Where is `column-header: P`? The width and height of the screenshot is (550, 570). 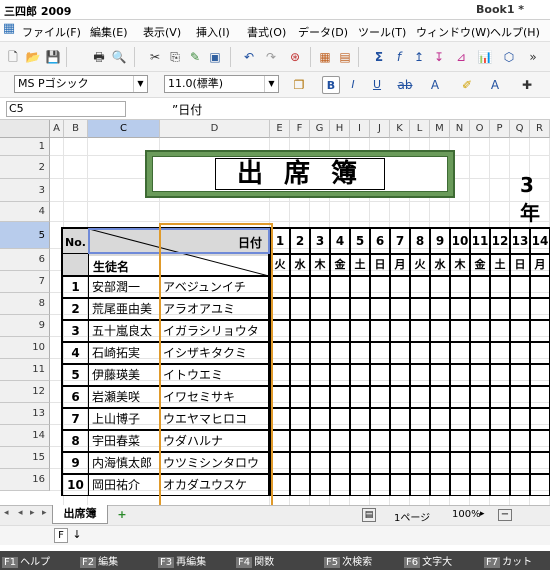 column-header: P is located at coordinates (500, 129).